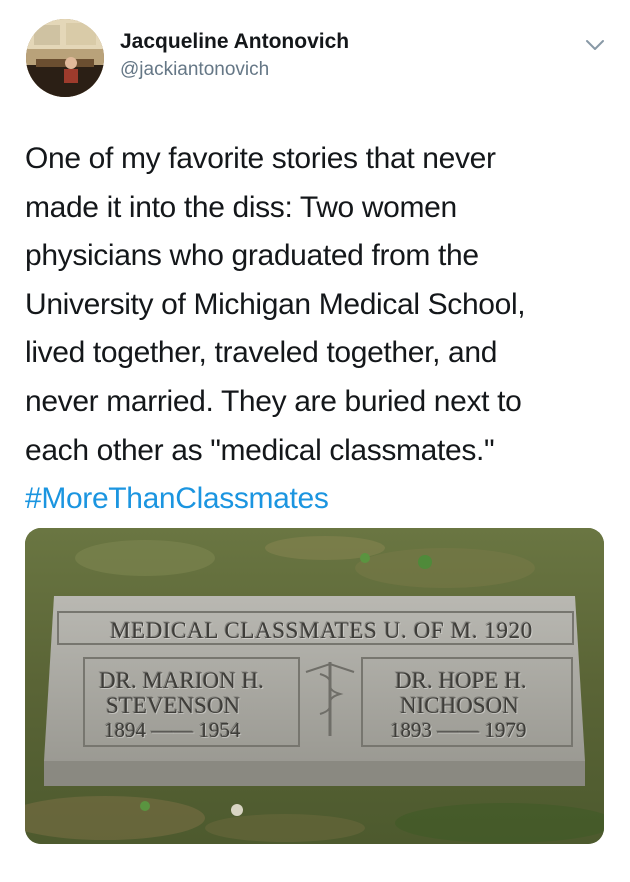  Describe the element at coordinates (321, 630) in the screenshot. I see `gravestone-header: MEDICAL CLASSMATES U. OF M. 1920` at that location.